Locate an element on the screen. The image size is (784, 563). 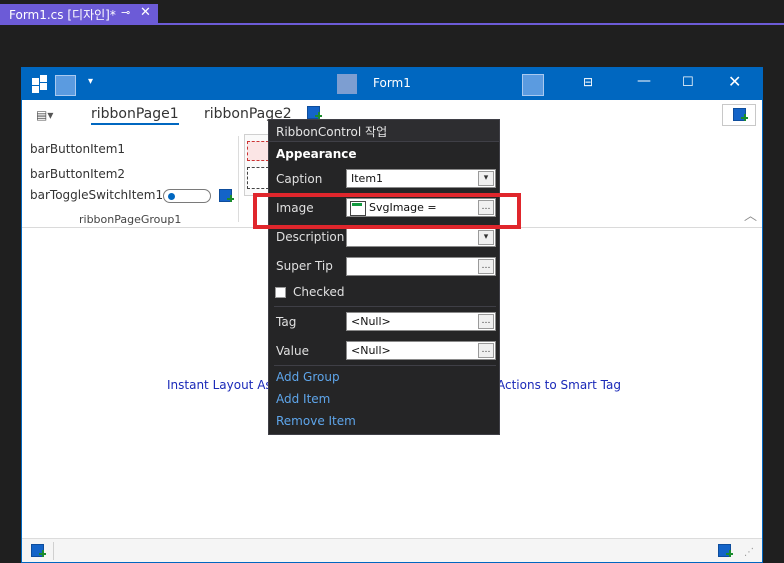
bar-button-item-1: barButtonItem1 is located at coordinates (77, 149).